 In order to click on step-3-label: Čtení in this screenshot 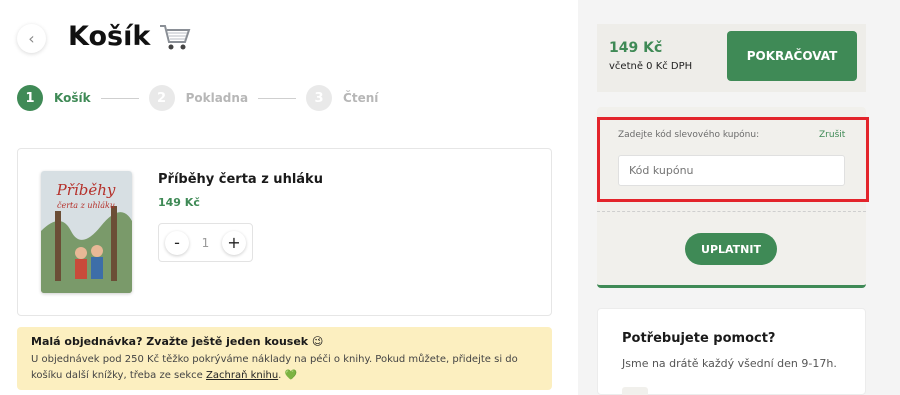, I will do `click(361, 98)`.